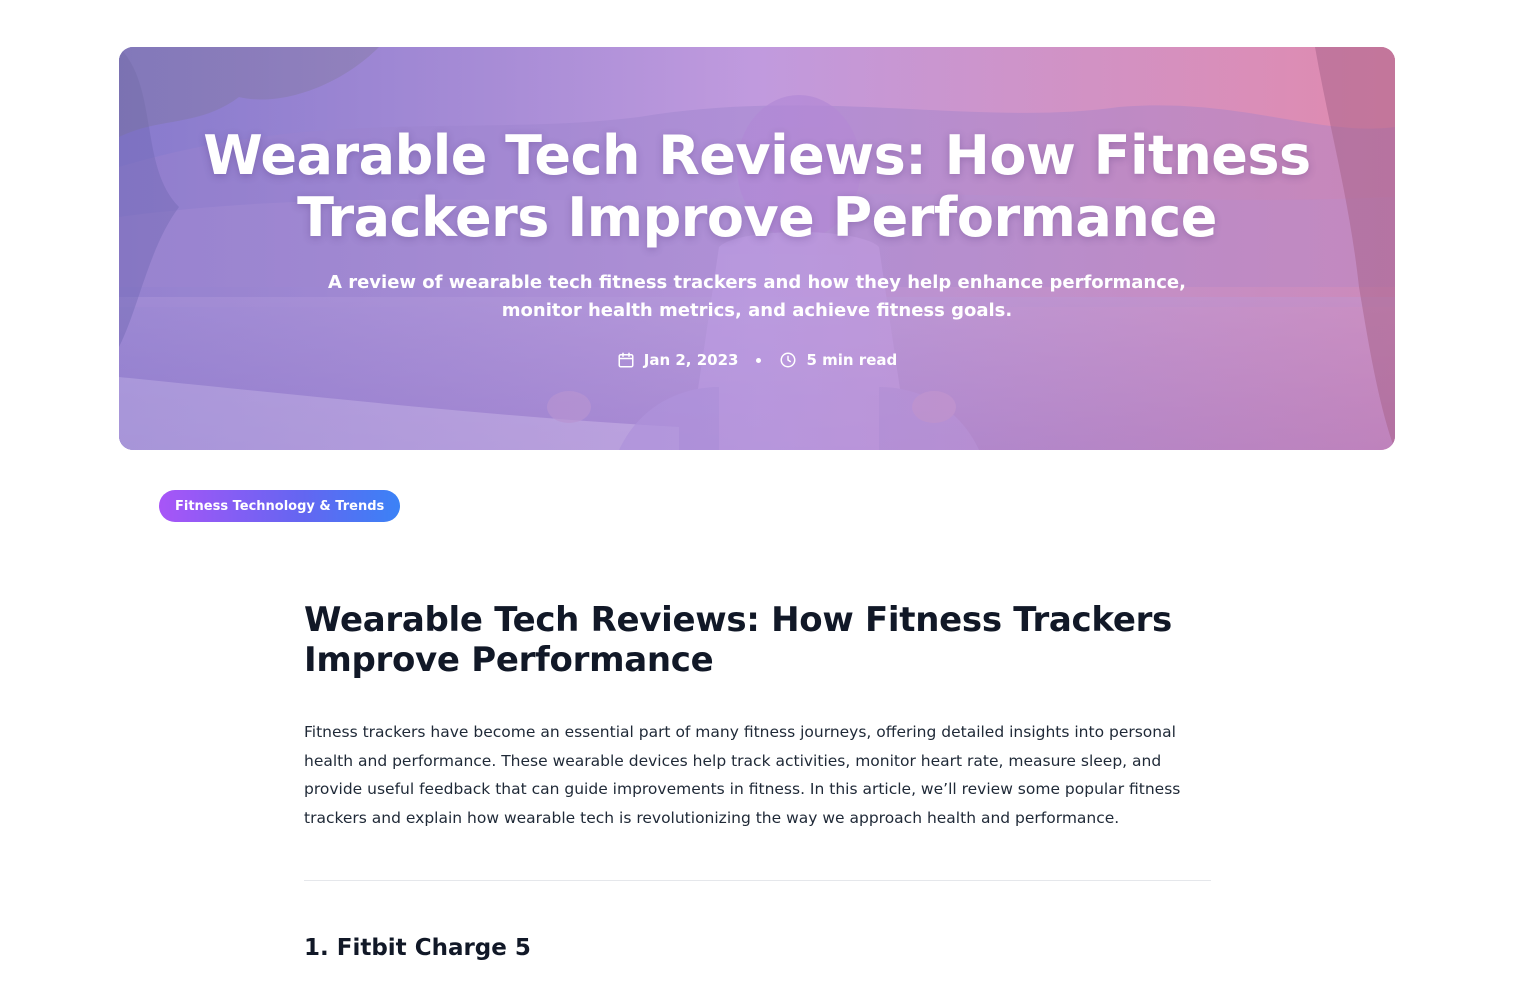 This screenshot has width=1538, height=988. What do you see at coordinates (417, 948) in the screenshot?
I see `section-heading-fitbit-charge-5: 1. Fitbit Charge 5` at bounding box center [417, 948].